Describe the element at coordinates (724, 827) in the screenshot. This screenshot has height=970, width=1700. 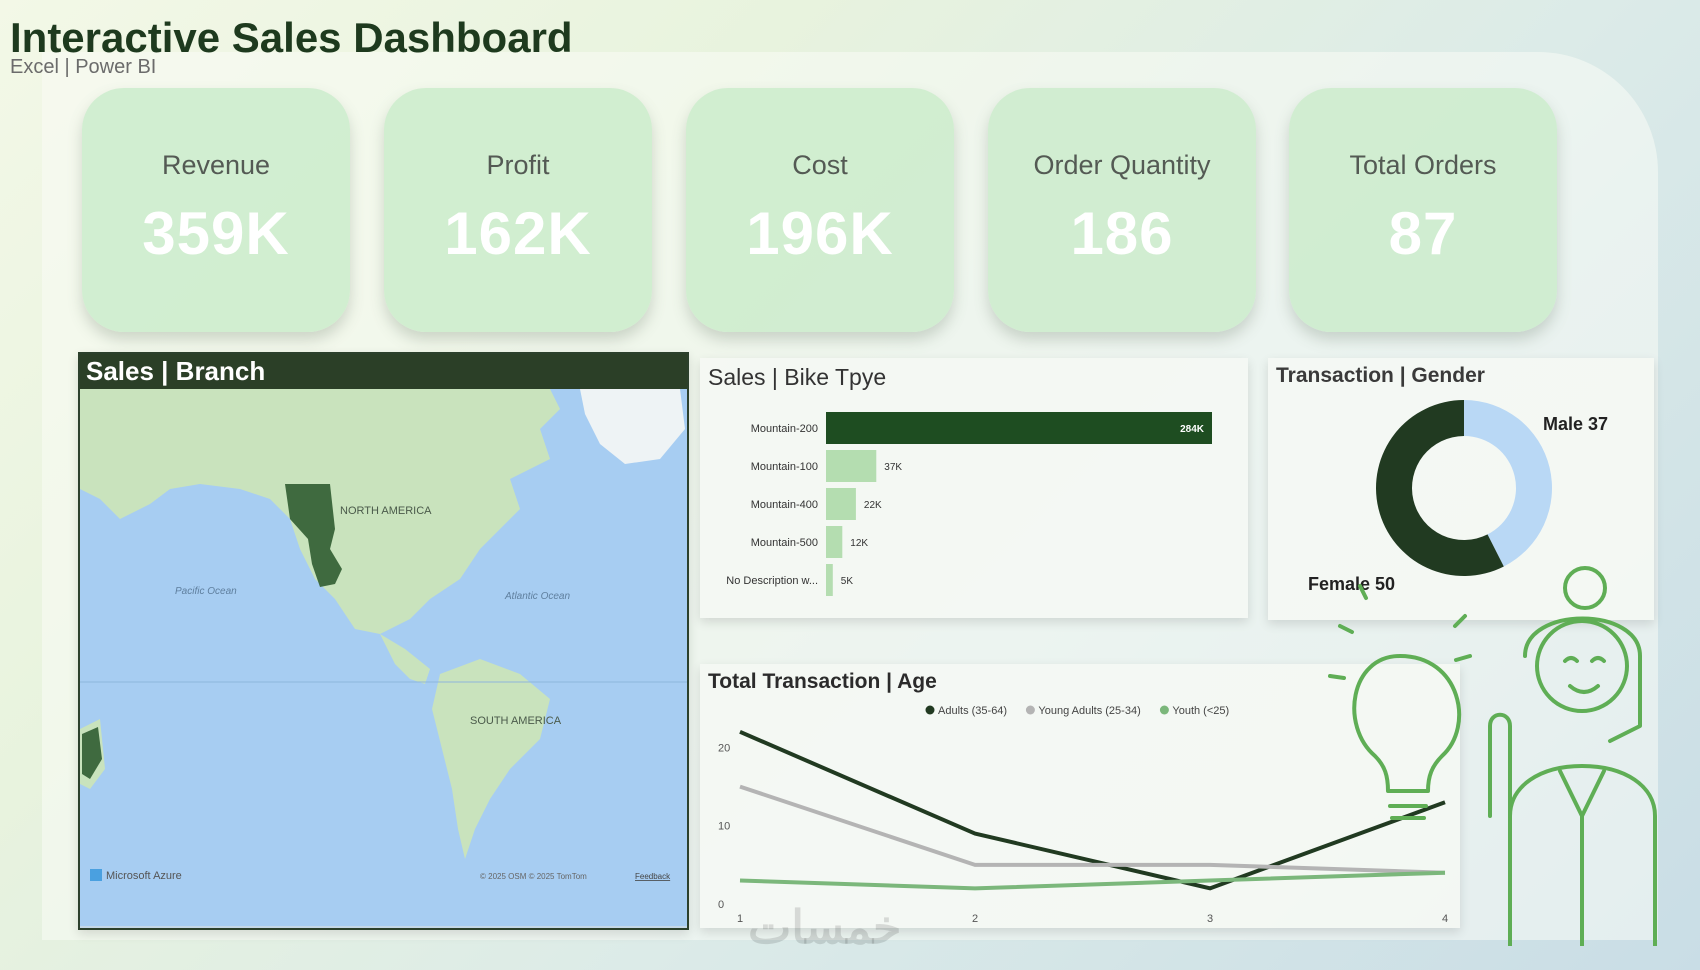
I see `y-tick-label: 10` at that location.